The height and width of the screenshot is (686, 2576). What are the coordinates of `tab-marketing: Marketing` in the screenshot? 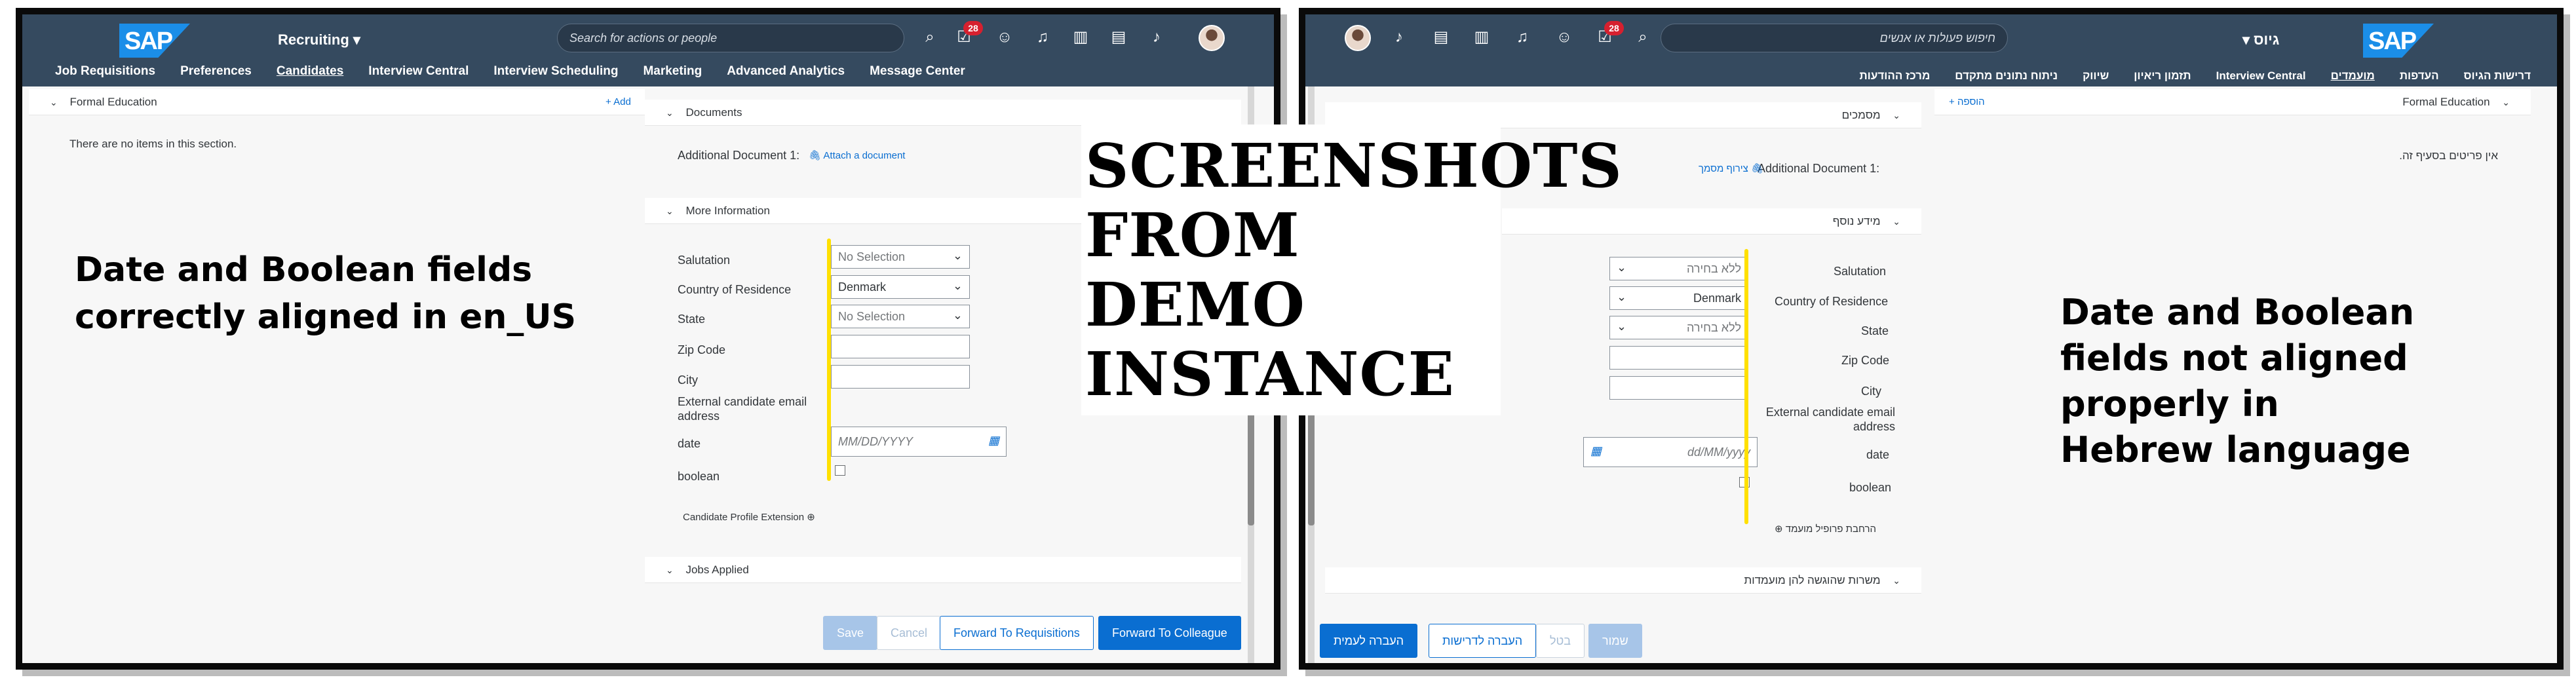 It's located at (672, 75).